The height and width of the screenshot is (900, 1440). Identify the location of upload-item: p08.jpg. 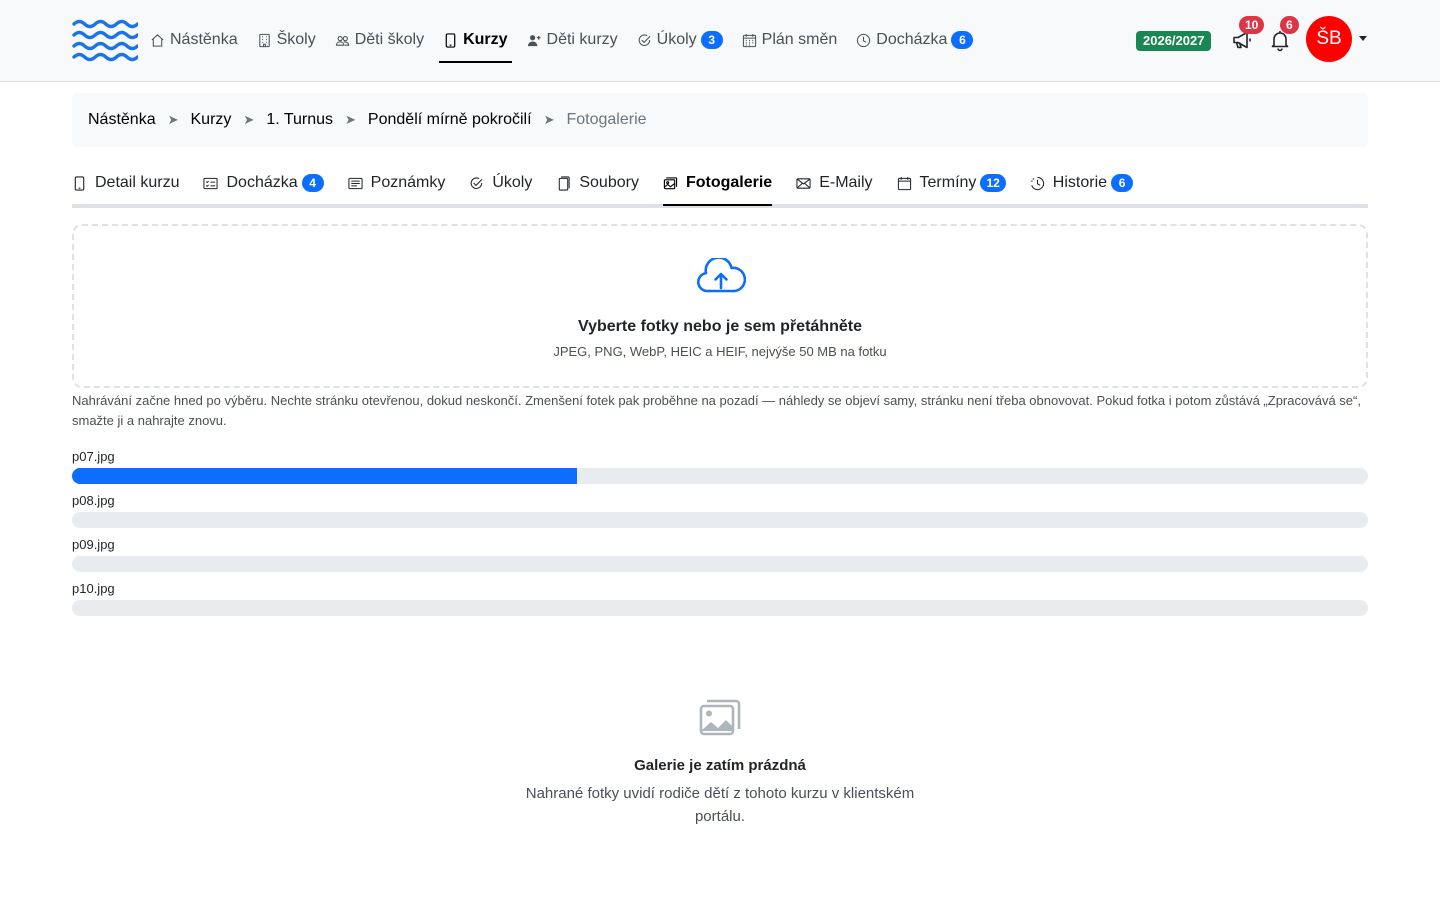
(720, 514).